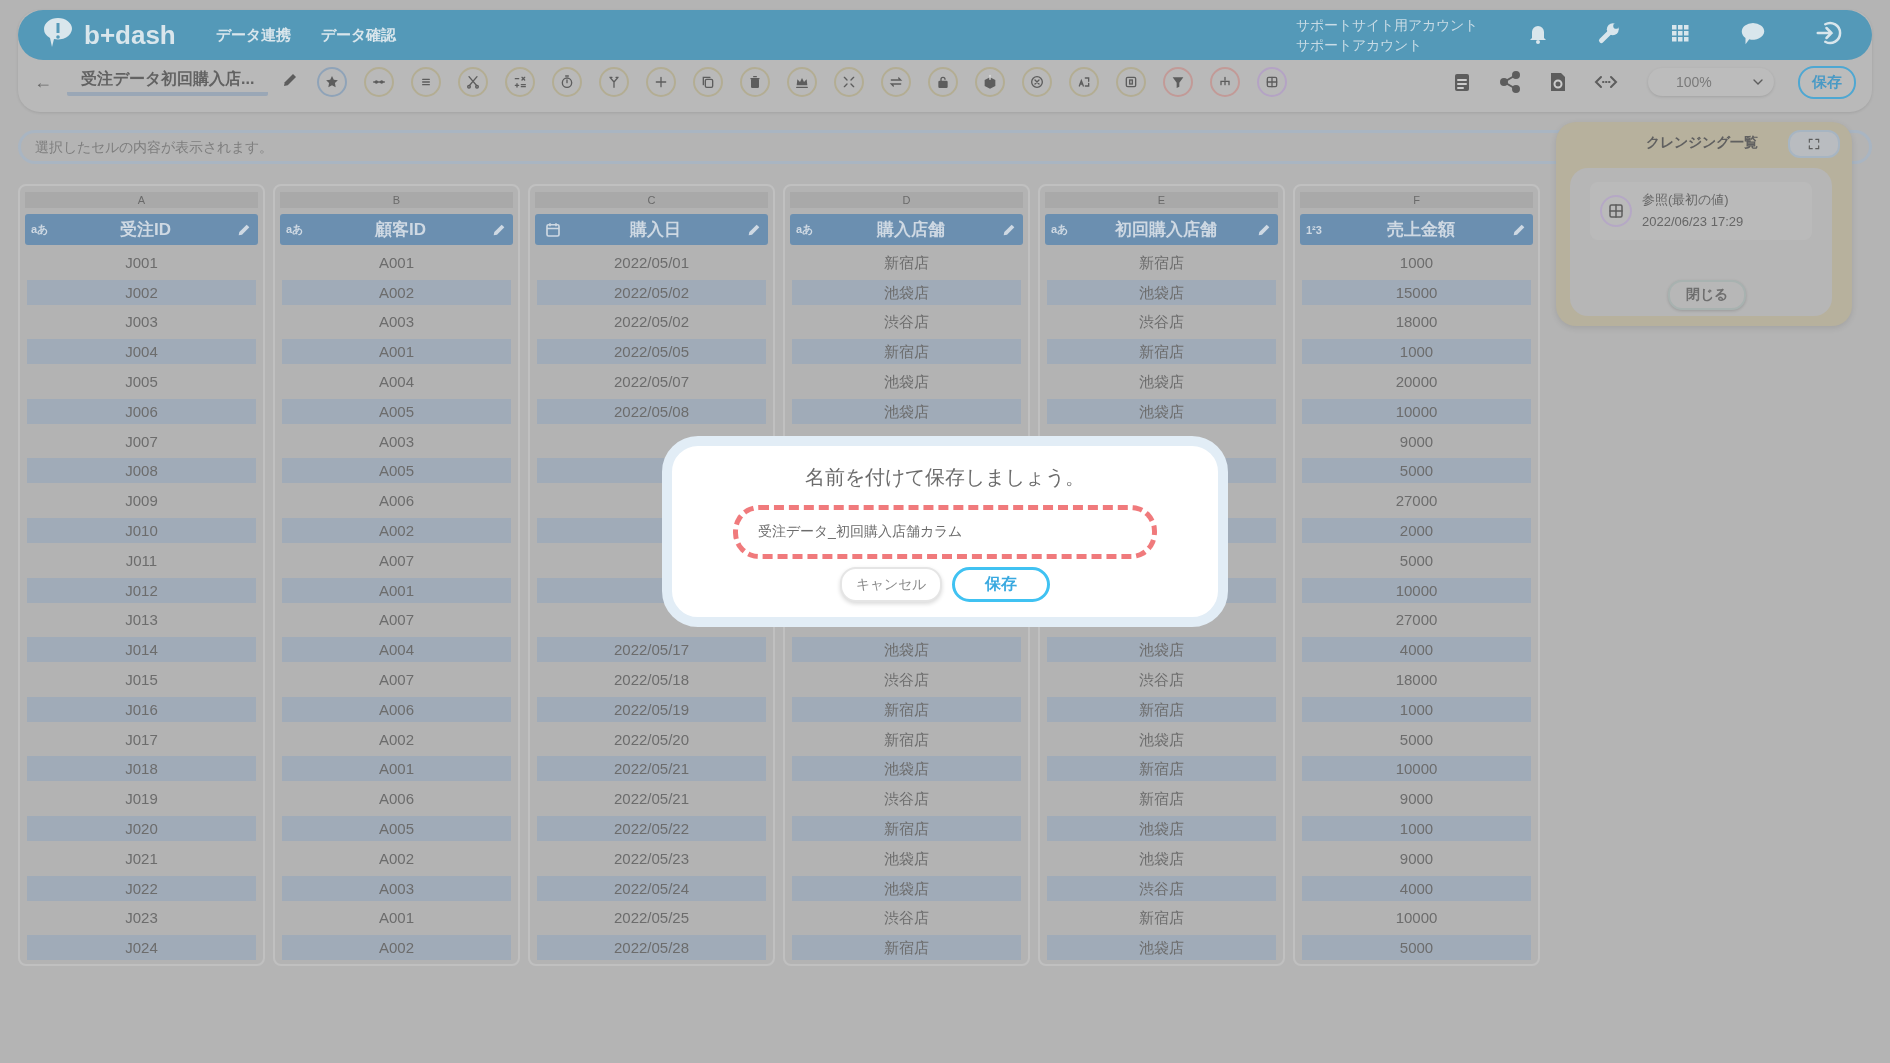 The image size is (1890, 1063). Describe the element at coordinates (891, 584) in the screenshot. I see `cancel-button: キャンセル` at that location.